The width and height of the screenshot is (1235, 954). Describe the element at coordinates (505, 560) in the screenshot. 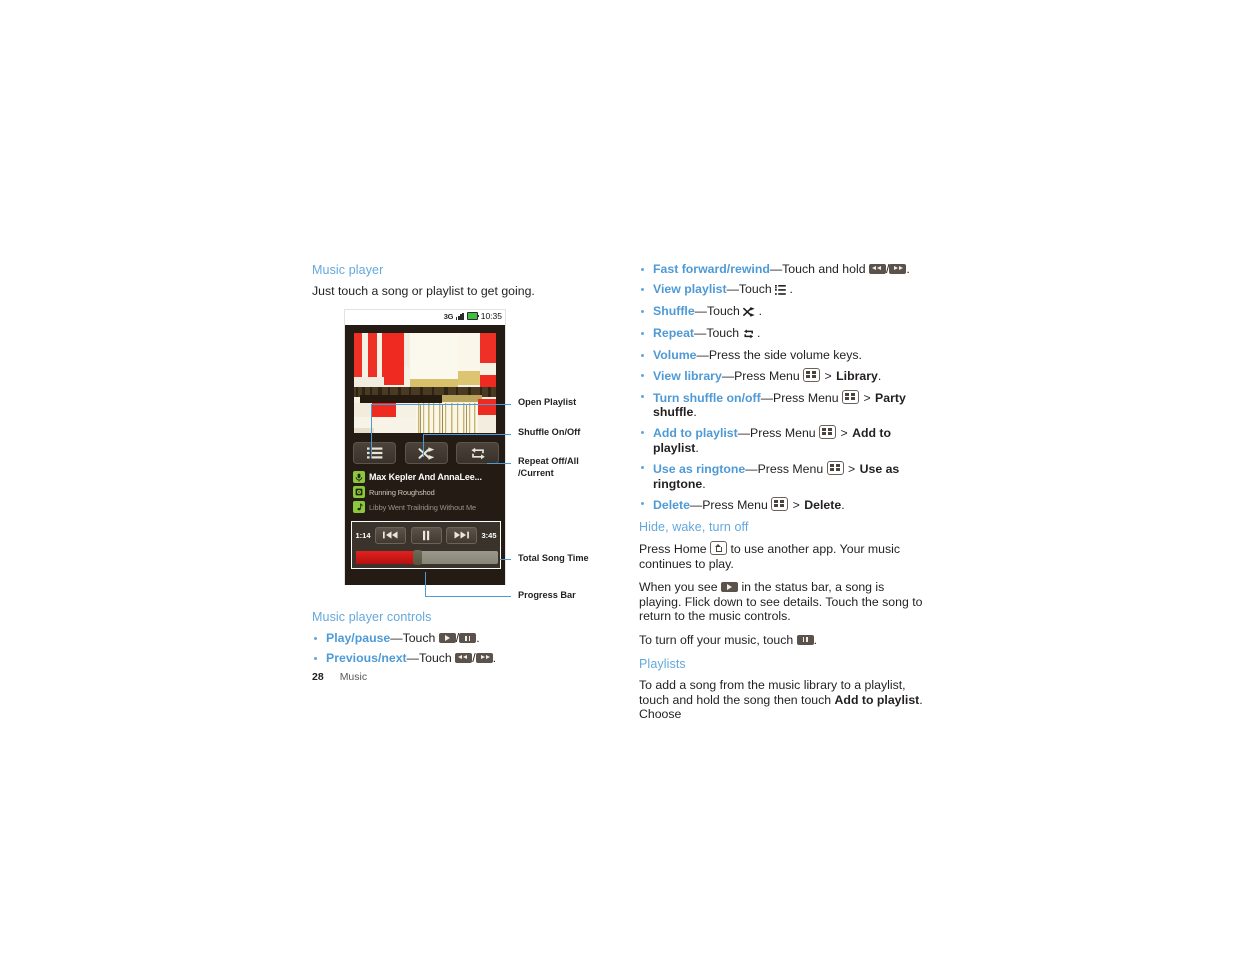

I see `leader-total-time-horizontal` at that location.